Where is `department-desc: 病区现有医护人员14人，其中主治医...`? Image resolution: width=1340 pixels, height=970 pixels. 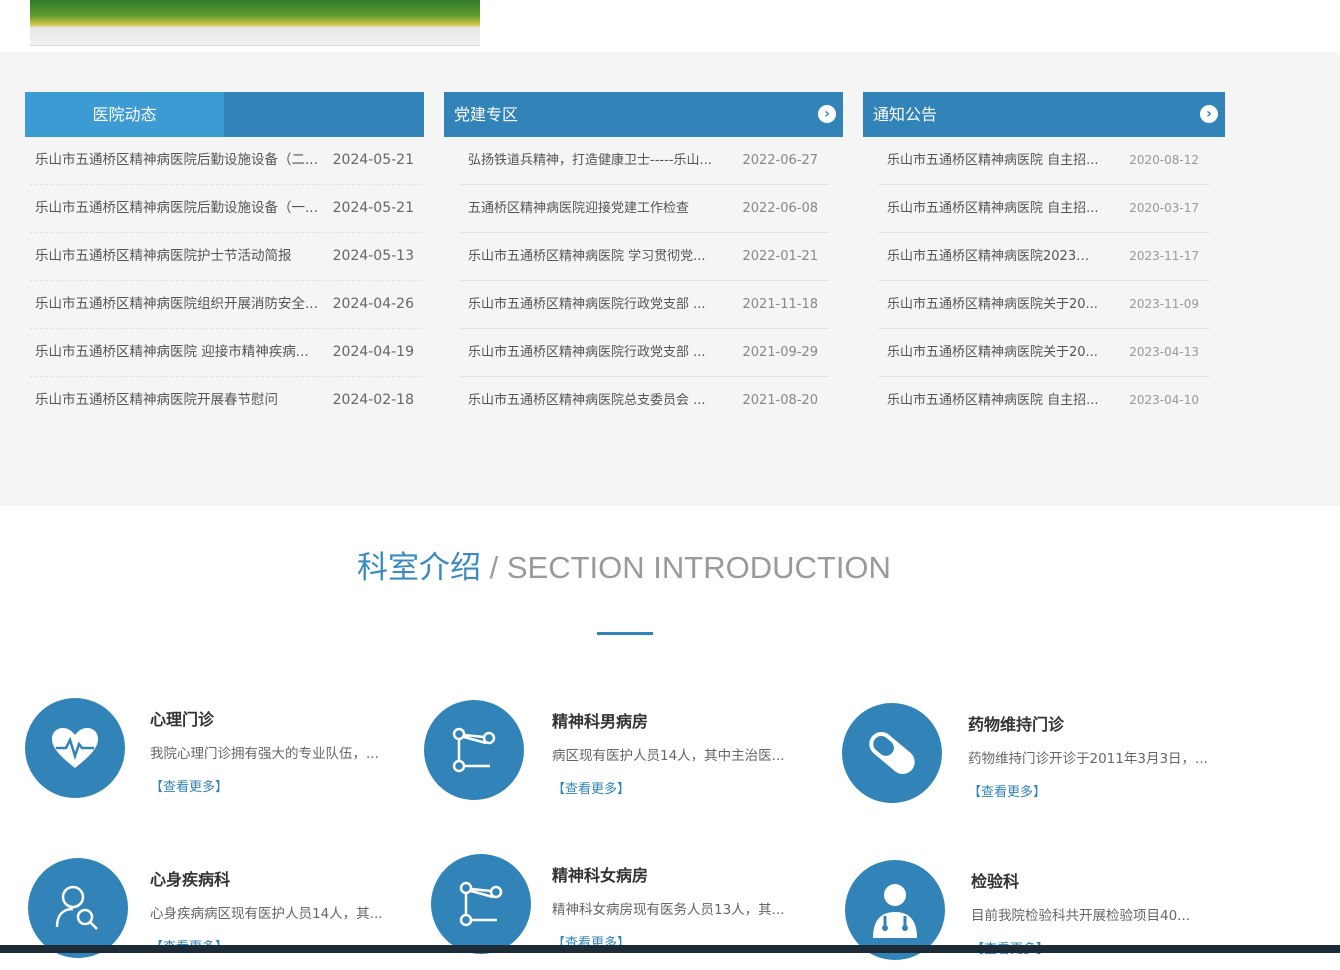
department-desc: 病区现有医护人员14人，其中主治医... is located at coordinates (668, 756).